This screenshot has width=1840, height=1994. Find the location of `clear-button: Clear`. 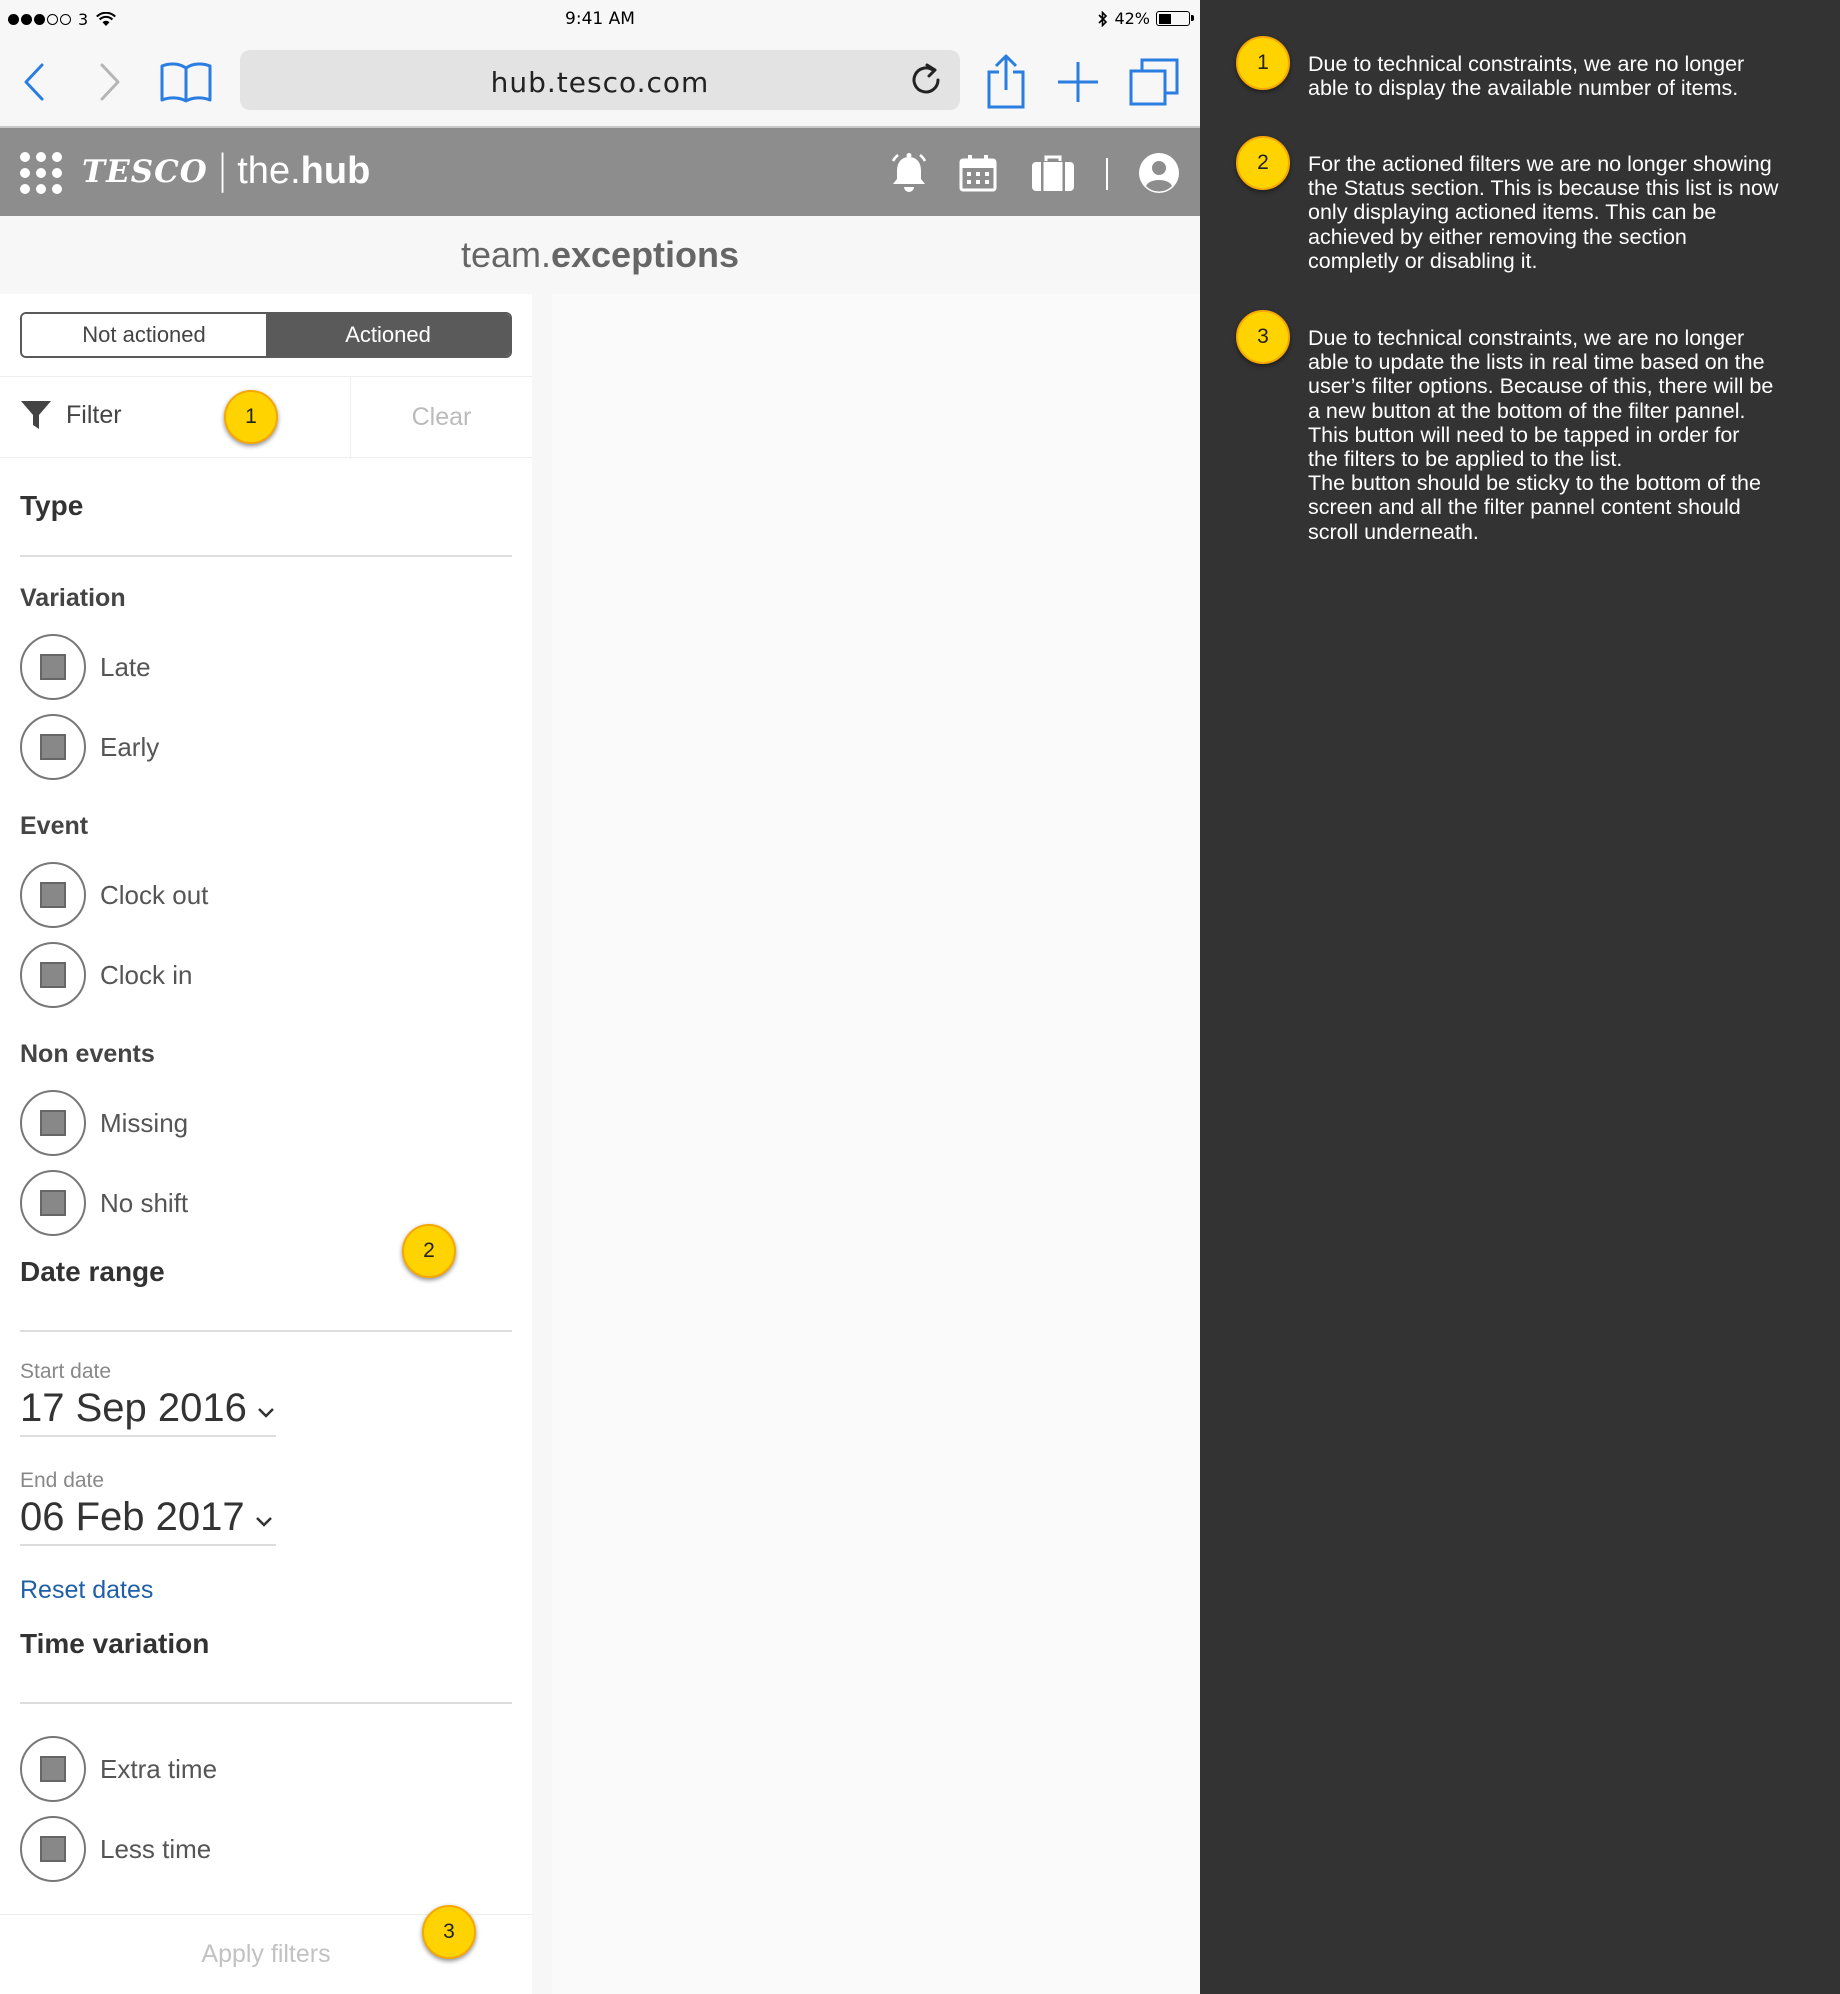

clear-button: Clear is located at coordinates (441, 417).